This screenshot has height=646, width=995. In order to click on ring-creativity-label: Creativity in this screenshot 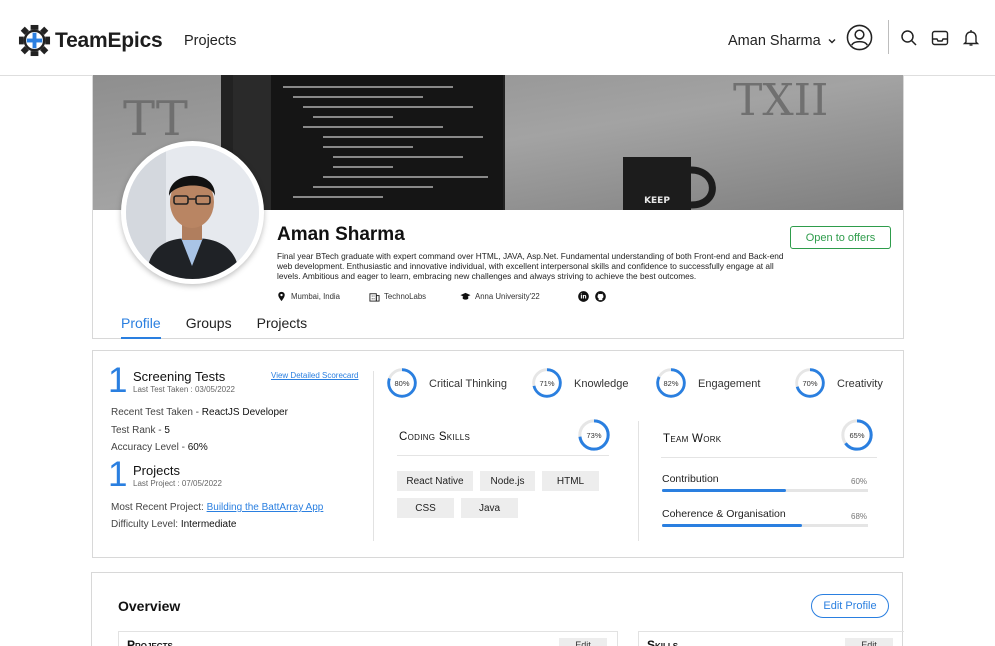, I will do `click(860, 384)`.